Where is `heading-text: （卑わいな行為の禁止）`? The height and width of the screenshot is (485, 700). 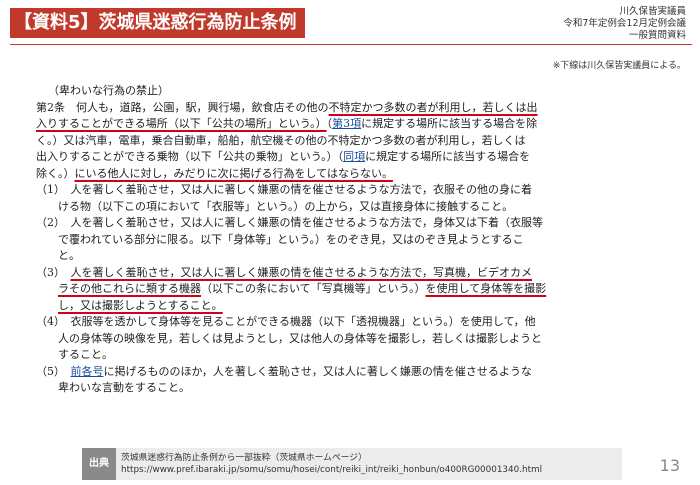 heading-text: （卑わいな行為の禁止） is located at coordinates (108, 90).